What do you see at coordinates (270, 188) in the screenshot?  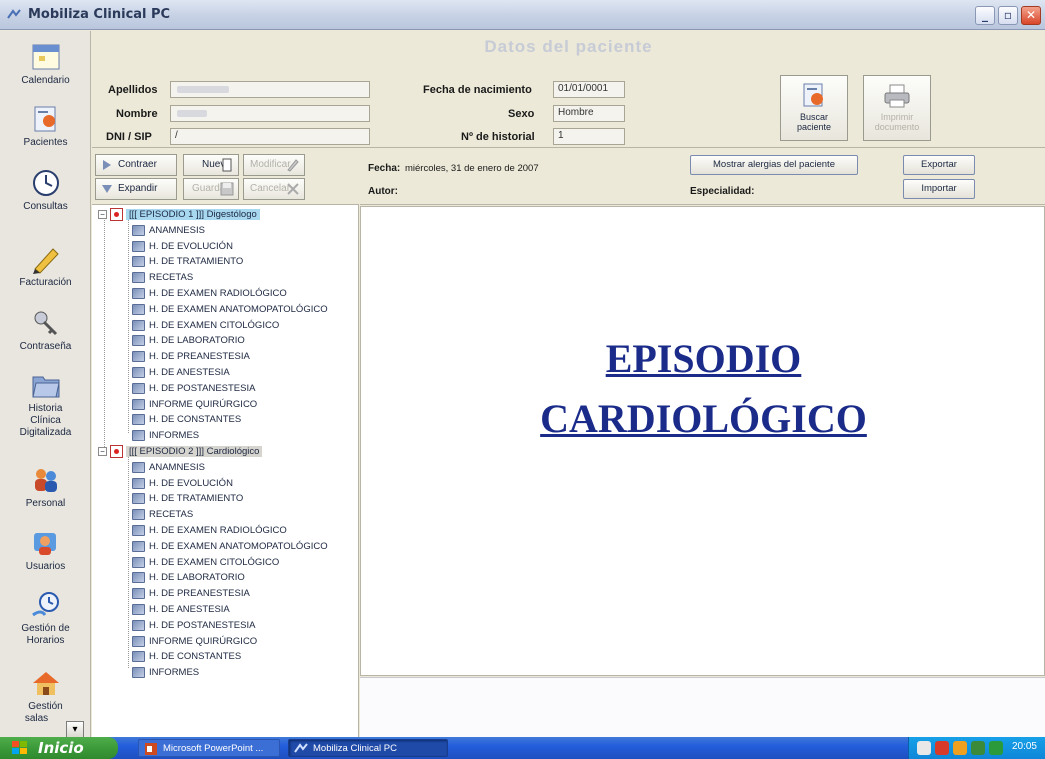 I see `cancelar-label: Cancelar` at bounding box center [270, 188].